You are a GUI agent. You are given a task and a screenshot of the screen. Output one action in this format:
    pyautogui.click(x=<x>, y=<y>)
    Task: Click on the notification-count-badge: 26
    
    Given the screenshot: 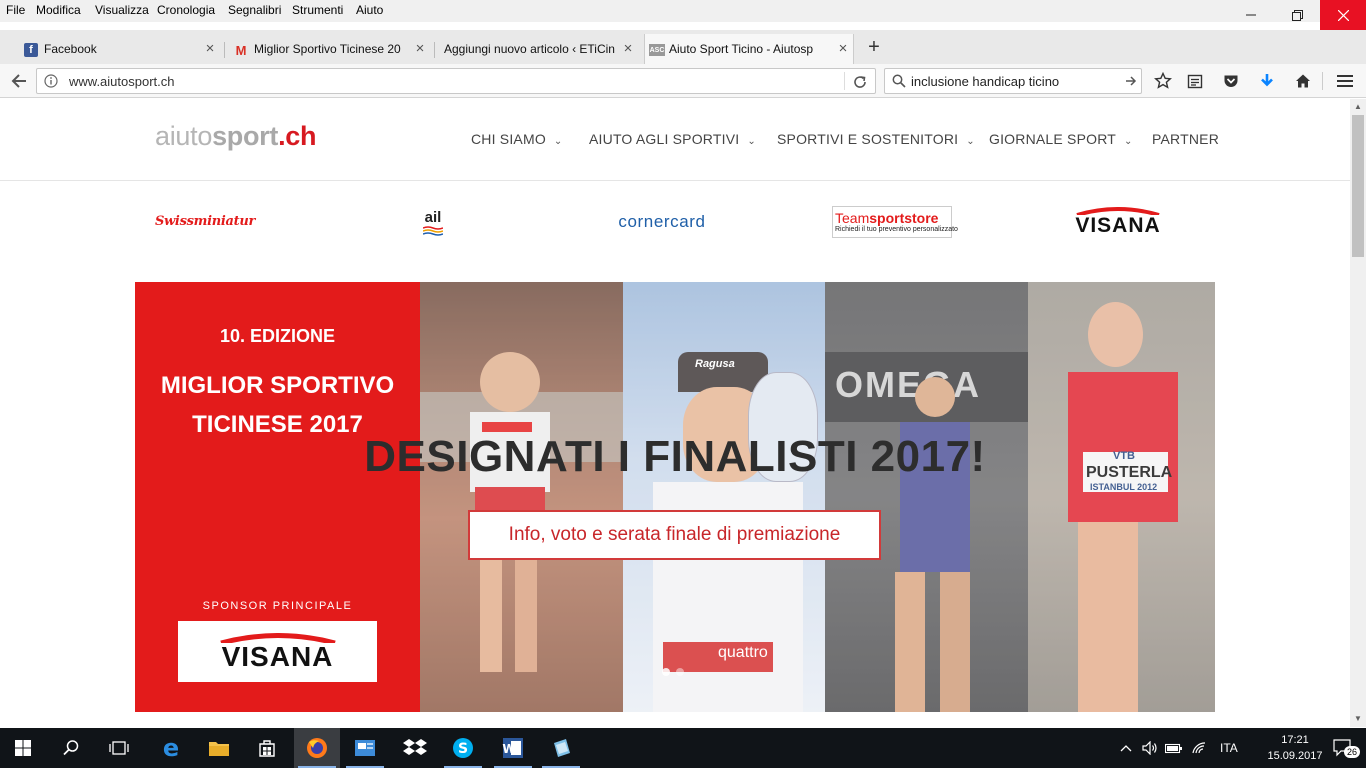 What is the action you would take?
    pyautogui.click(x=1352, y=752)
    